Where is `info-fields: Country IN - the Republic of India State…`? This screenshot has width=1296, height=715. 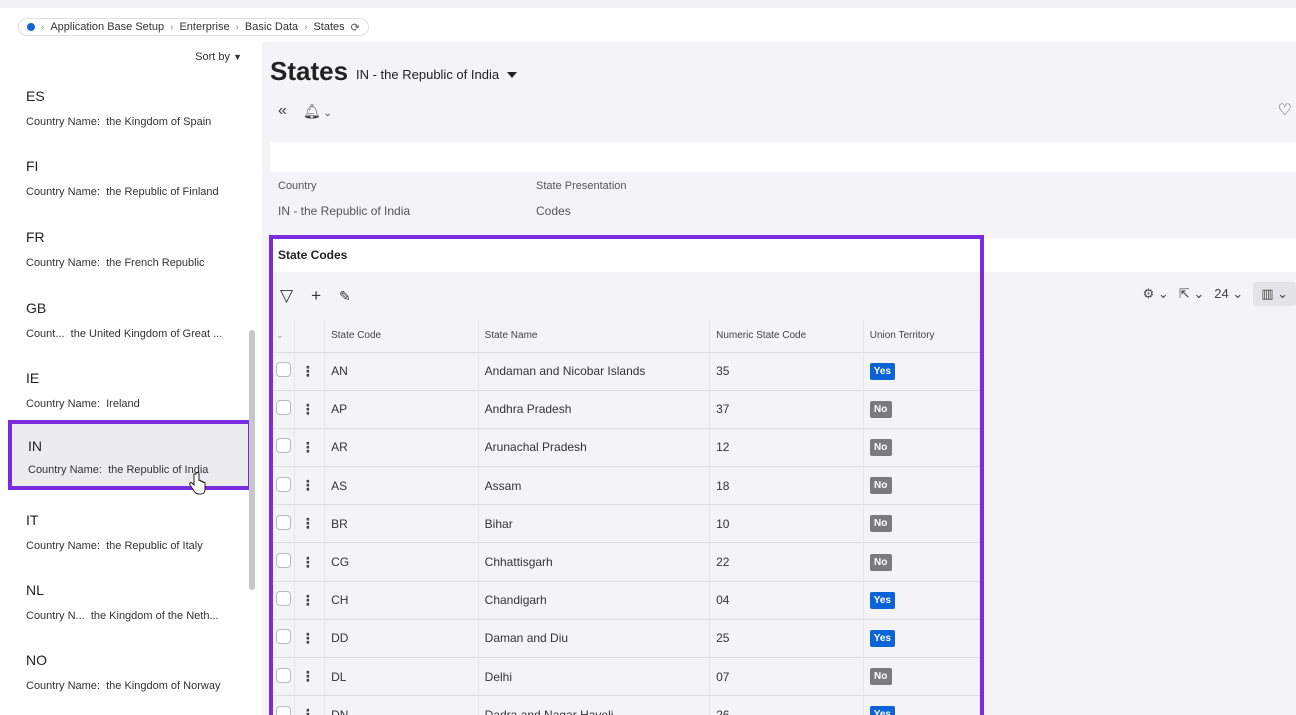
info-fields: Country IN - the Republic of India State… is located at coordinates (783, 202).